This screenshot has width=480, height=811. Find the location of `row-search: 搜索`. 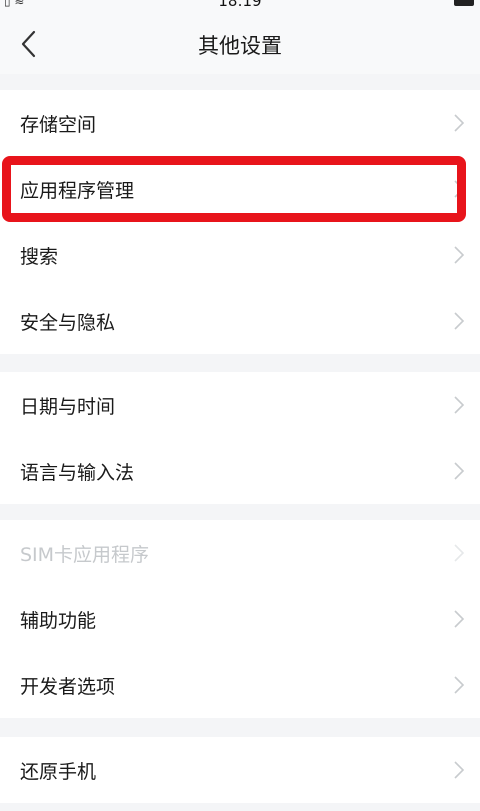

row-search: 搜索 is located at coordinates (240, 255).